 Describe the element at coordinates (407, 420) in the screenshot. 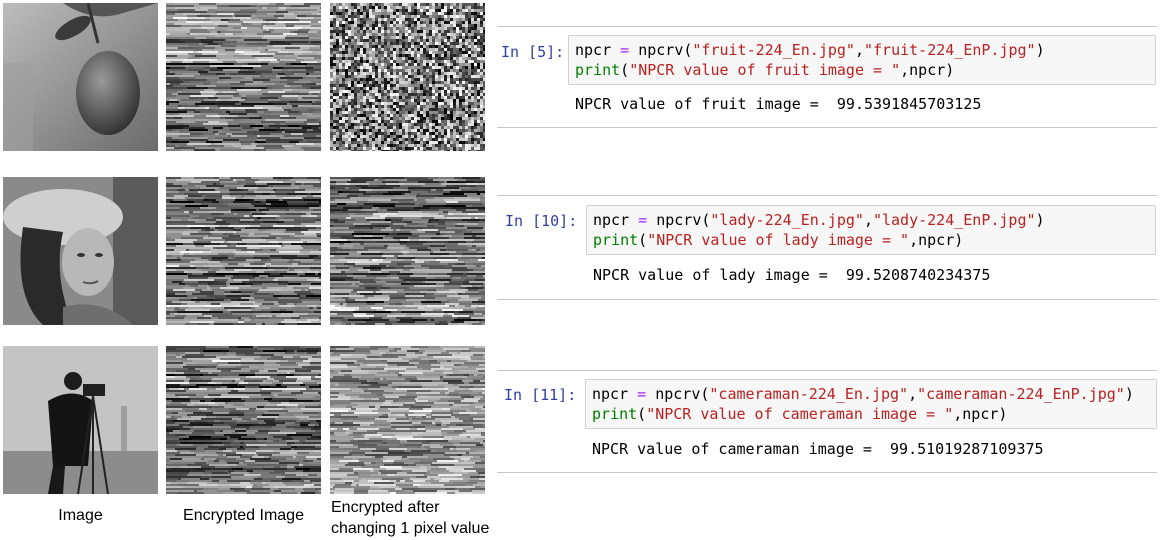

I see `cameraman-encrypted-changed-image` at that location.